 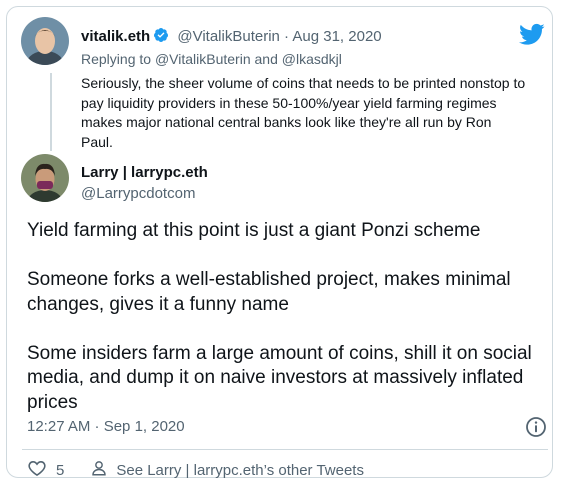 I want to click on parent-date: Aug 31, 2020, so click(x=336, y=36).